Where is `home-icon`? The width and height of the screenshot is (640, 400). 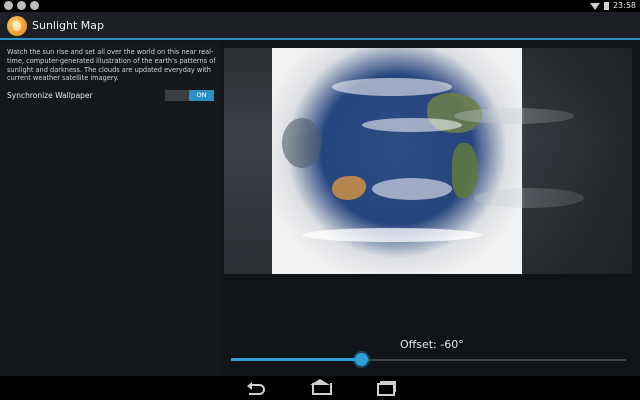
home-icon is located at coordinates (320, 387).